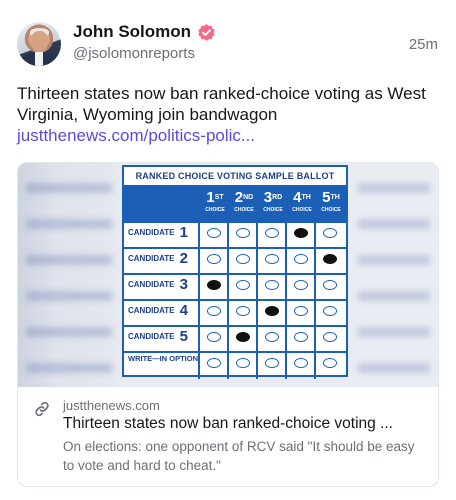 This screenshot has height=500, width=456. I want to click on ballot-row-label: CANDIDATE 3, so click(158, 284).